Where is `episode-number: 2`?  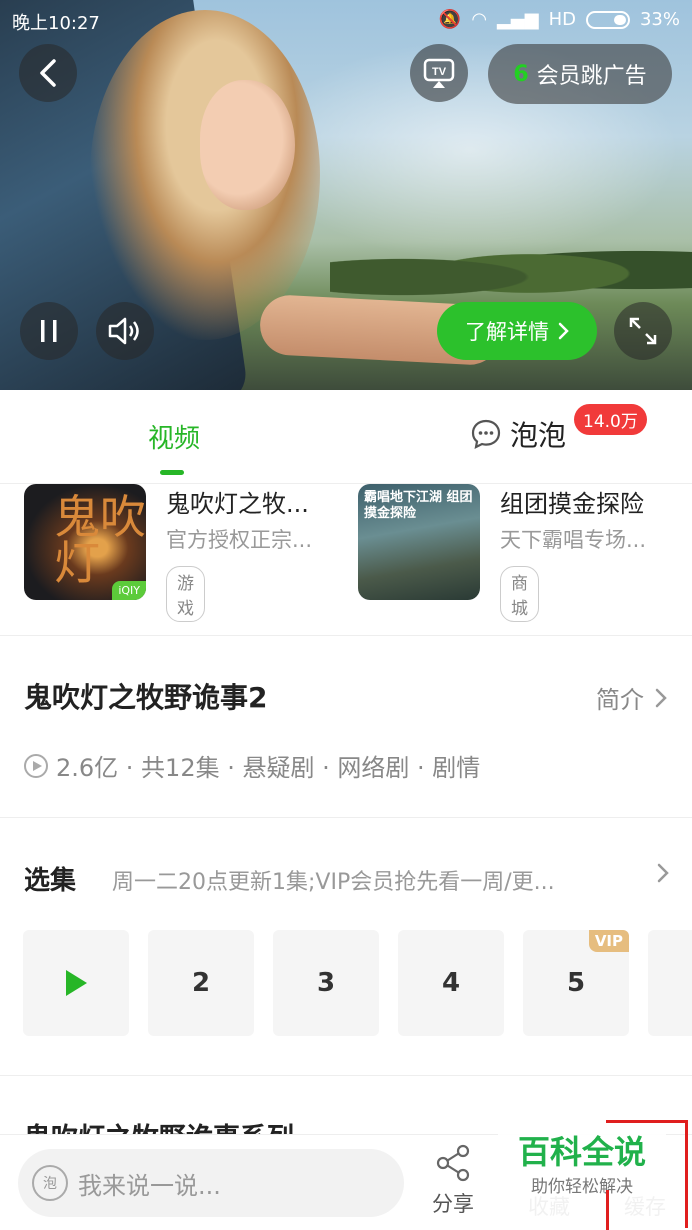 episode-number: 2 is located at coordinates (201, 983).